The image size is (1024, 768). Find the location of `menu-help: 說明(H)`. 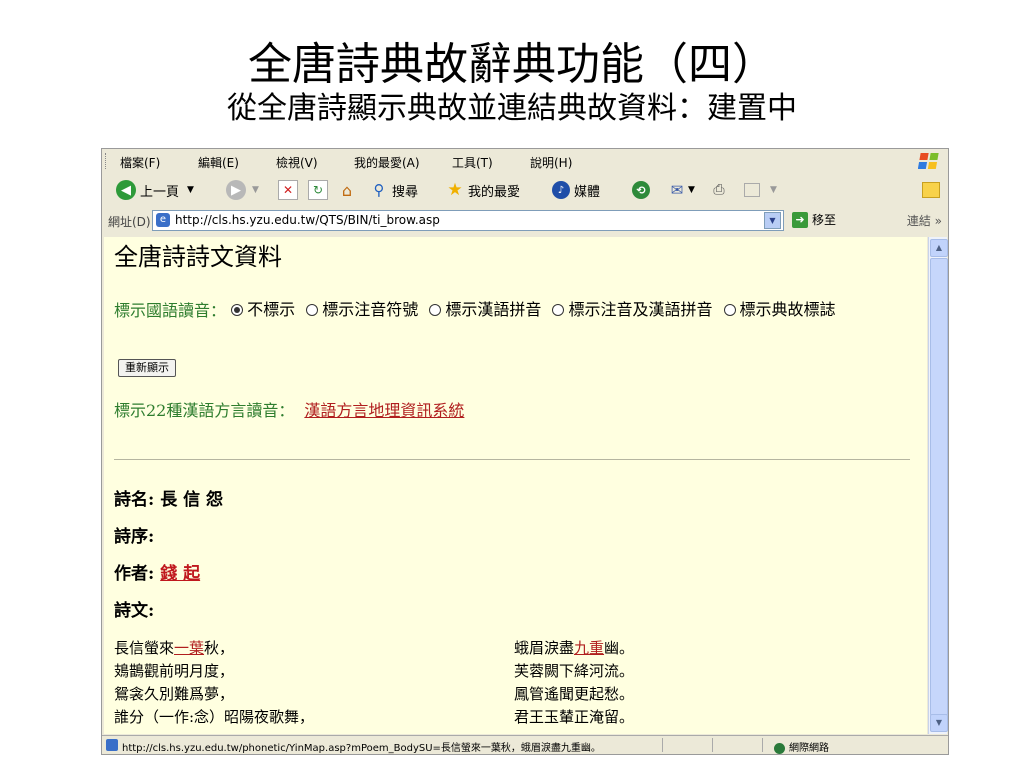

menu-help: 說明(H) is located at coordinates (551, 162).